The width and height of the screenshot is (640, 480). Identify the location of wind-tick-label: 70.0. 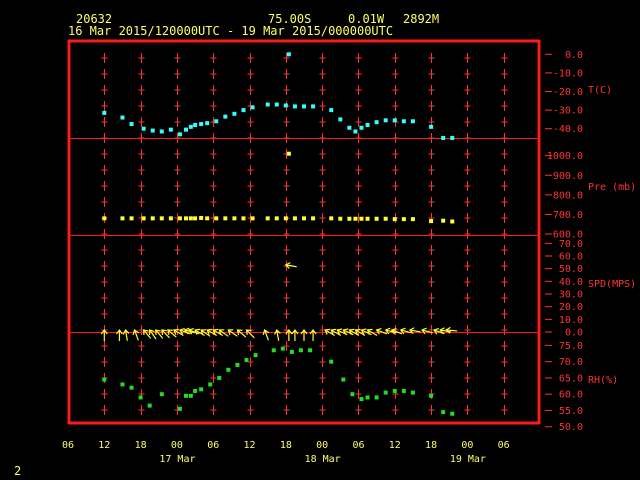
(571, 244).